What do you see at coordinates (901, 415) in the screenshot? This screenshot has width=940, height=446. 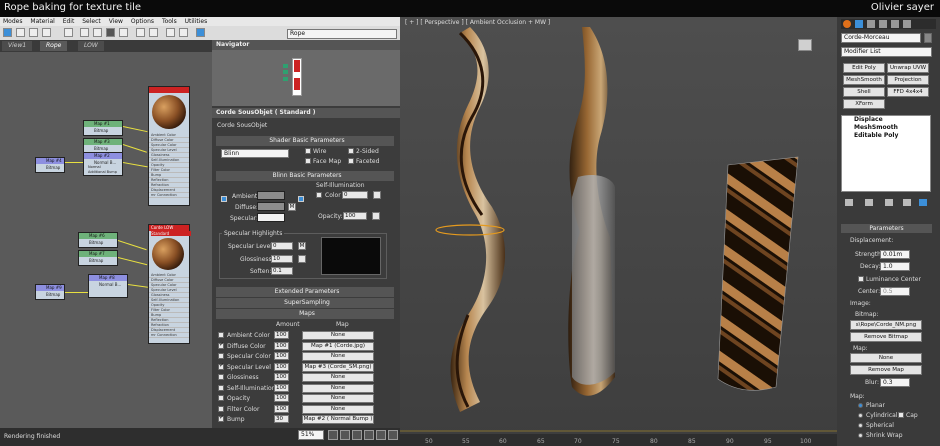 I see `cap-checkbox` at bounding box center [901, 415].